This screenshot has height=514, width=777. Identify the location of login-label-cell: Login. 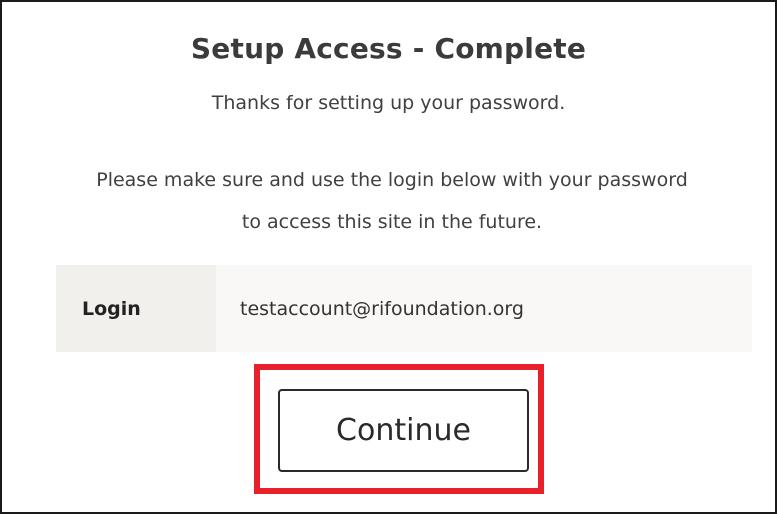
(136, 308).